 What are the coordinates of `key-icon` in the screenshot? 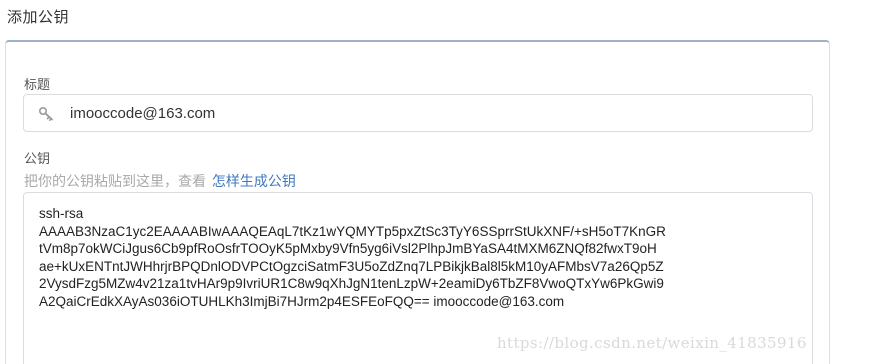 It's located at (45, 113).